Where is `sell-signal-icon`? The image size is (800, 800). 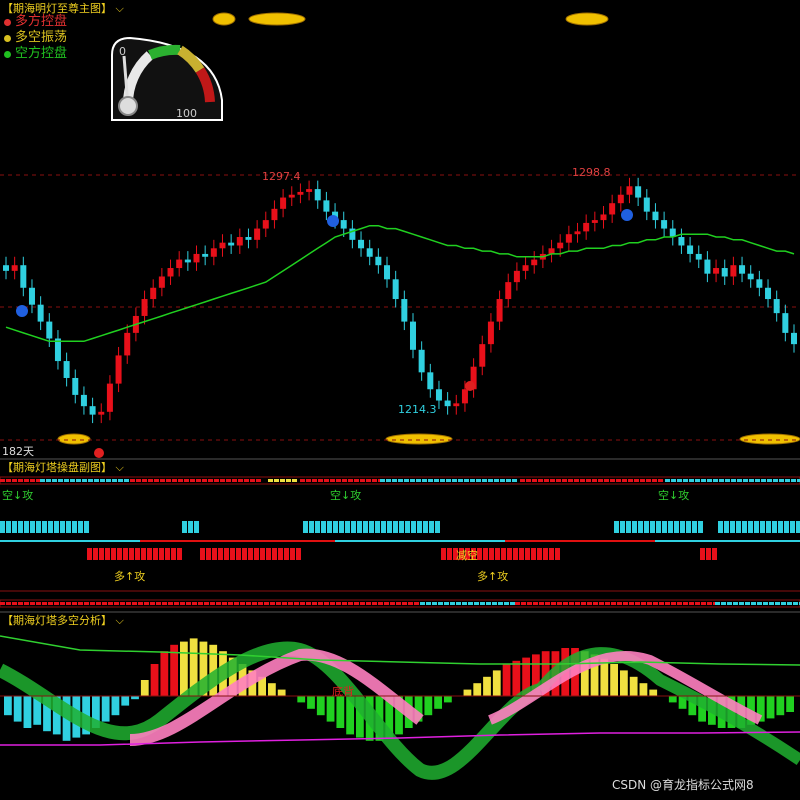 sell-signal-icon is located at coordinates (22, 311).